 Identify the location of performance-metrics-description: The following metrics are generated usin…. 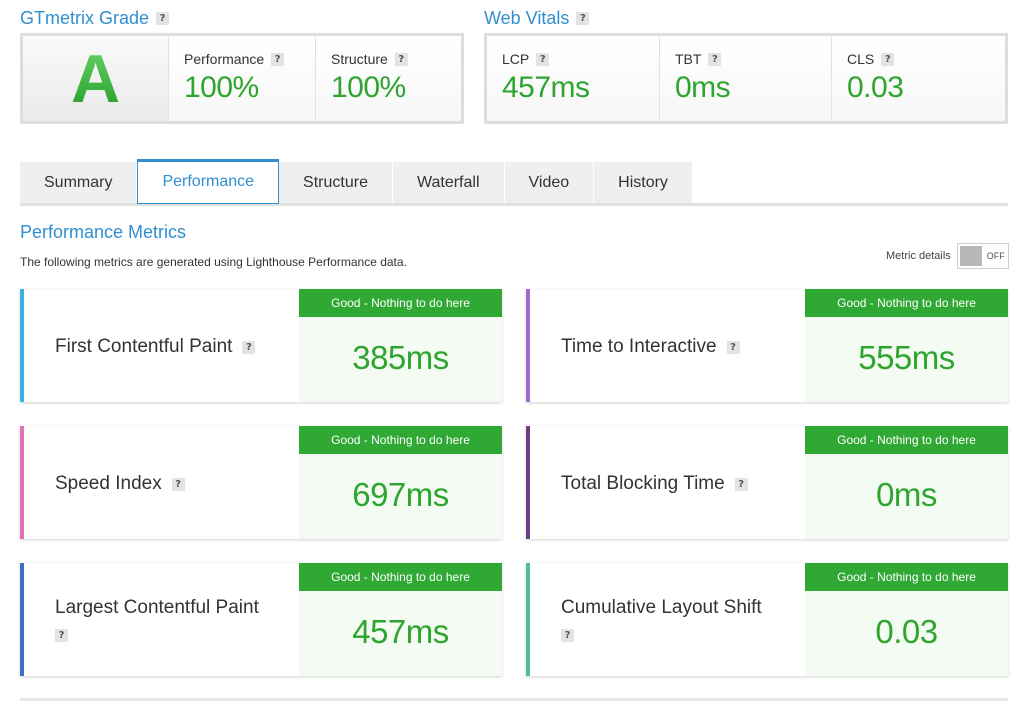
(213, 262).